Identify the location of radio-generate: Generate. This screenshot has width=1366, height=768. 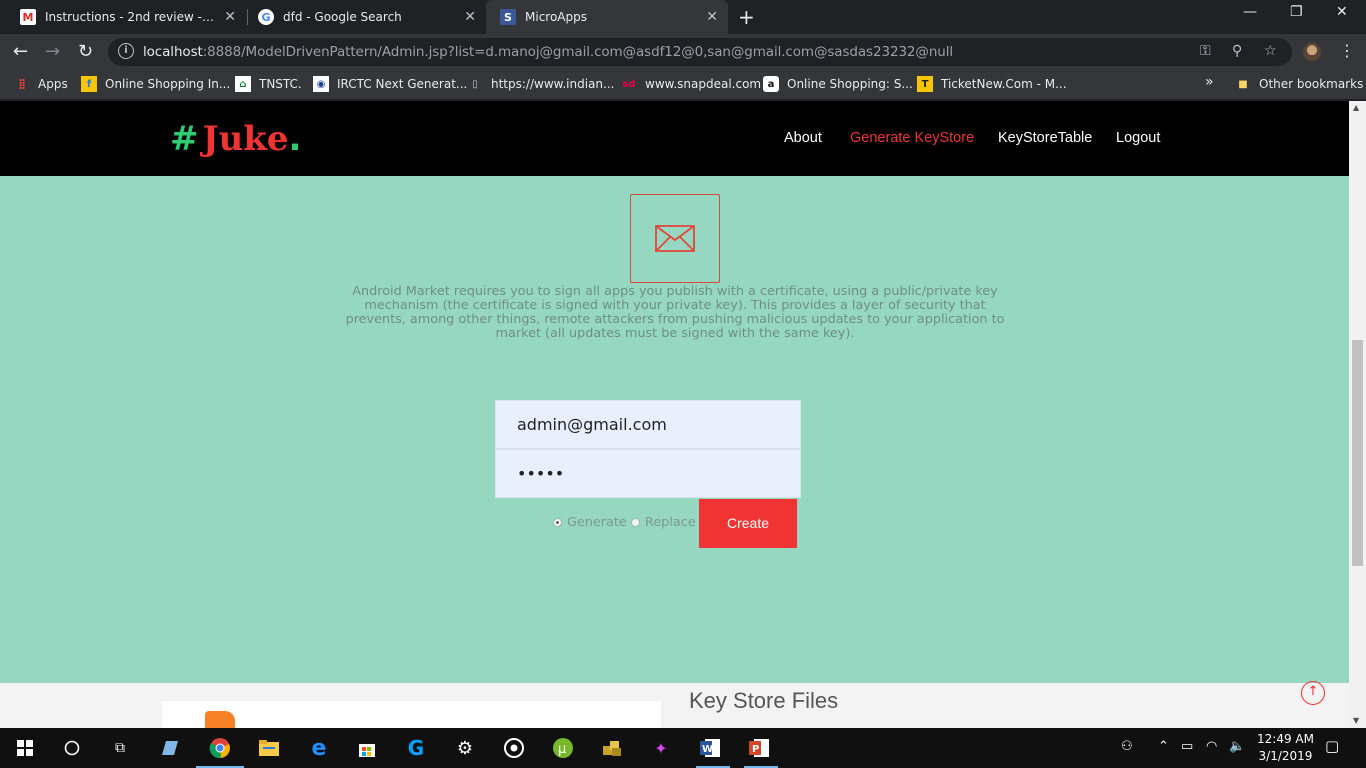
(590, 522).